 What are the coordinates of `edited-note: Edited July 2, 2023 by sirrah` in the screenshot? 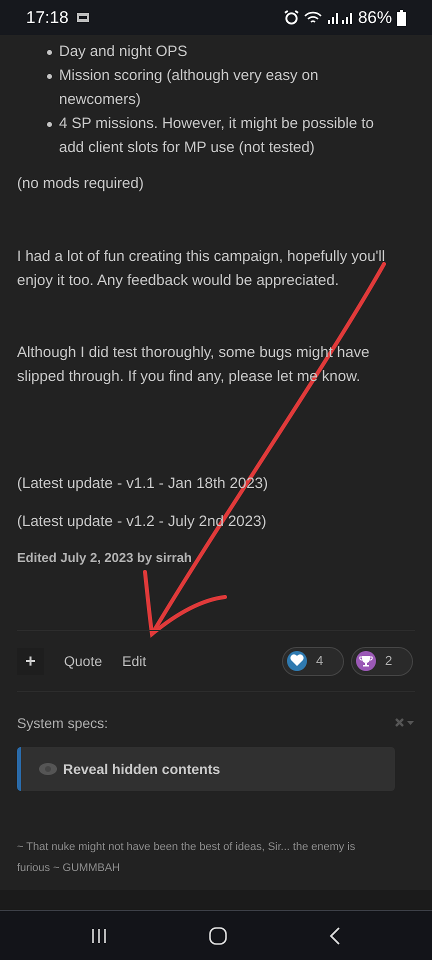 It's located at (105, 558).